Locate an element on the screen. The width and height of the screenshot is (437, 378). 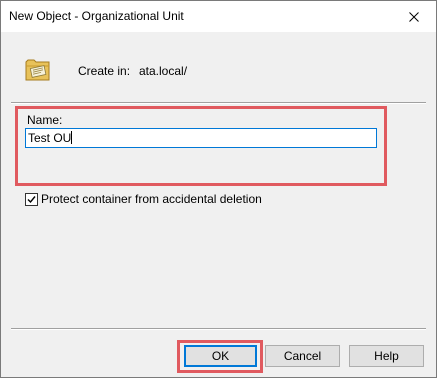
window-title: New Object - Organizational Unit is located at coordinates (96, 16).